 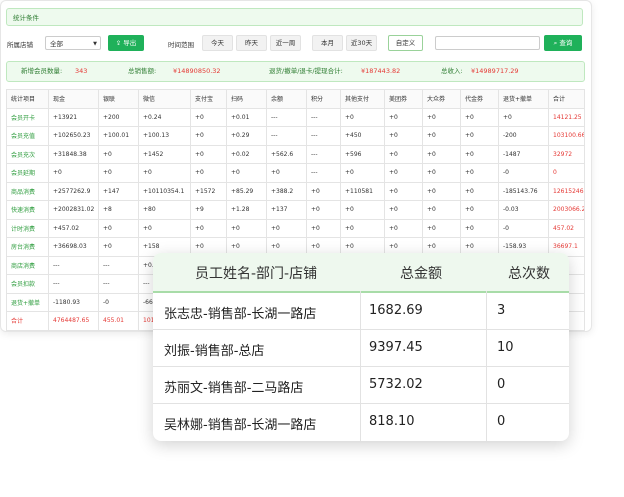 I want to click on column-header: 其他支付, so click(x=362, y=99).